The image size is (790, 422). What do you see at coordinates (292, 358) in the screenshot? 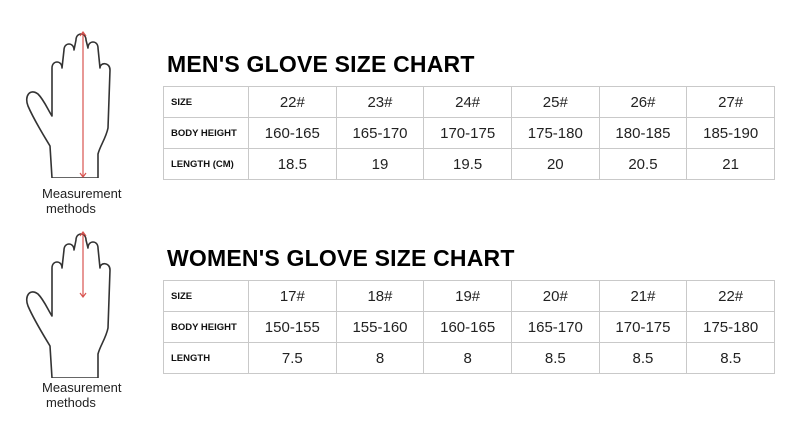
I see `table-cell: 7.5` at bounding box center [292, 358].